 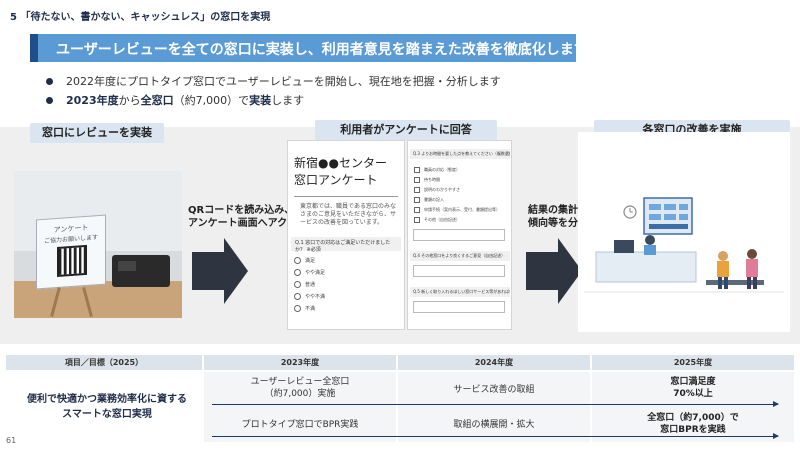 I want to click on bullet-text: します, so click(x=288, y=100).